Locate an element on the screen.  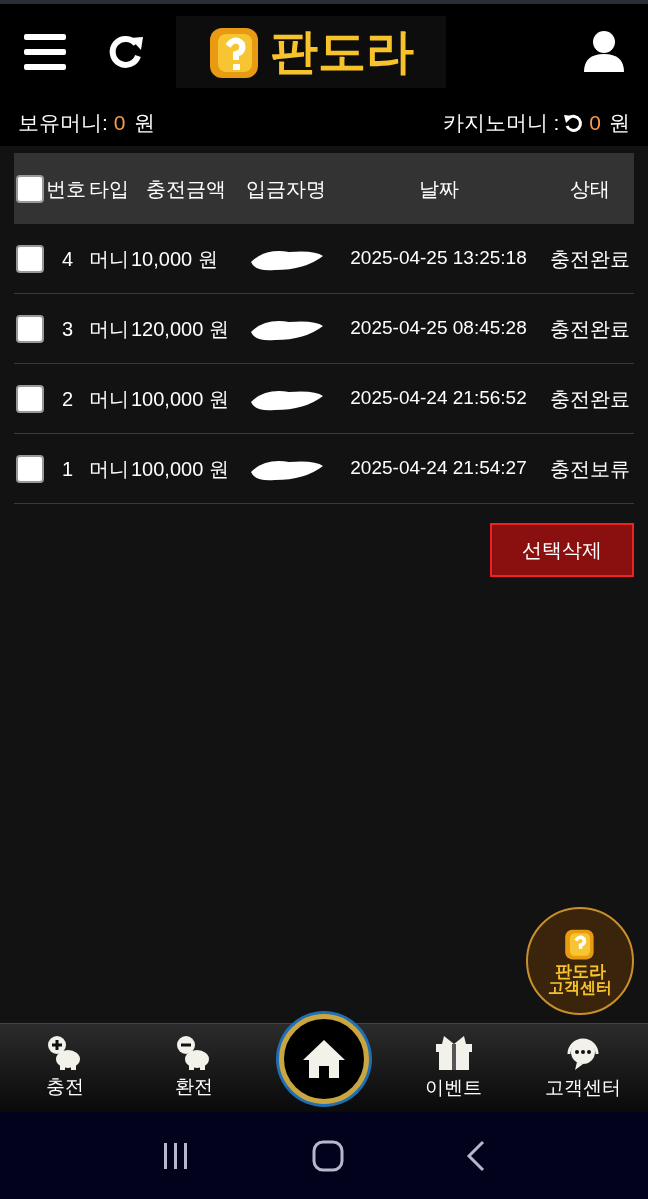
balance-value: 0 is located at coordinates (119, 123).